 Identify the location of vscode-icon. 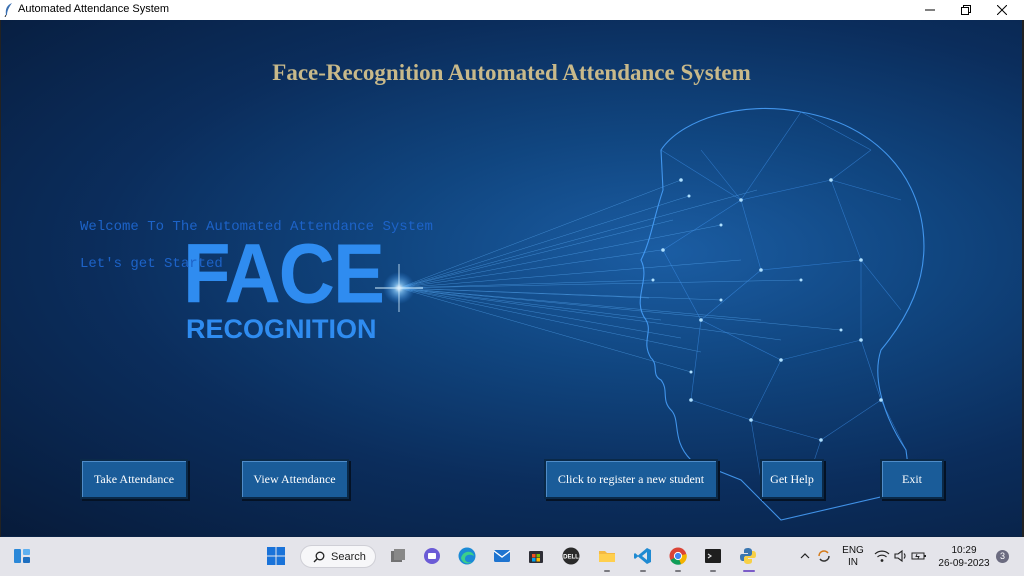
(642, 556).